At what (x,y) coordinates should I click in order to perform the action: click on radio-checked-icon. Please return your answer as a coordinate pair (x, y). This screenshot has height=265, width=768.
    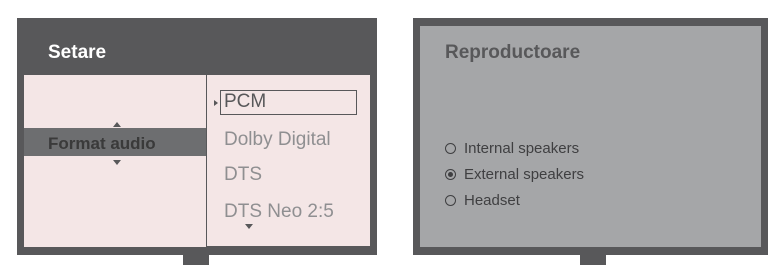
    Looking at the image, I should click on (450, 174).